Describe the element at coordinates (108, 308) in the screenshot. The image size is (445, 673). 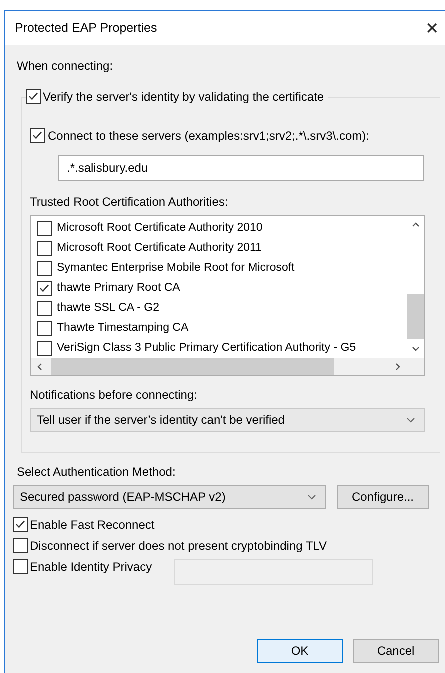
I see `certificate-name: thawte SSL CA - G2` at that location.